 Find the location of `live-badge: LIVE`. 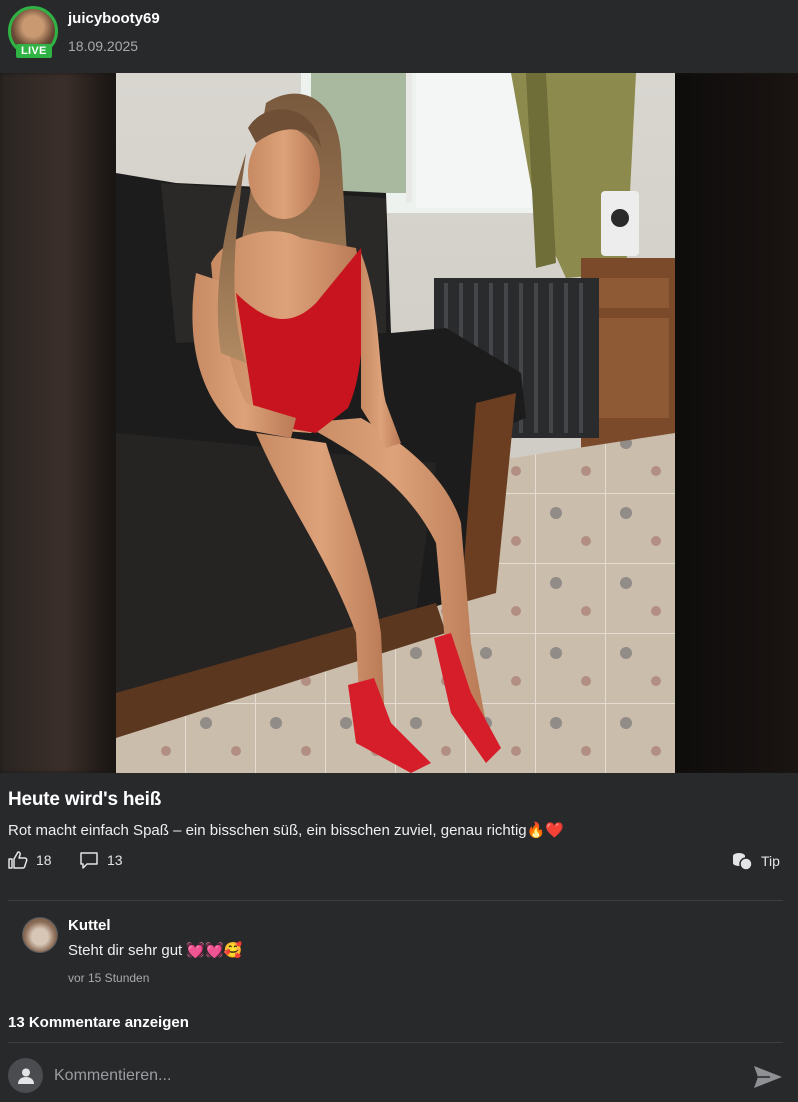

live-badge: LIVE is located at coordinates (34, 51).